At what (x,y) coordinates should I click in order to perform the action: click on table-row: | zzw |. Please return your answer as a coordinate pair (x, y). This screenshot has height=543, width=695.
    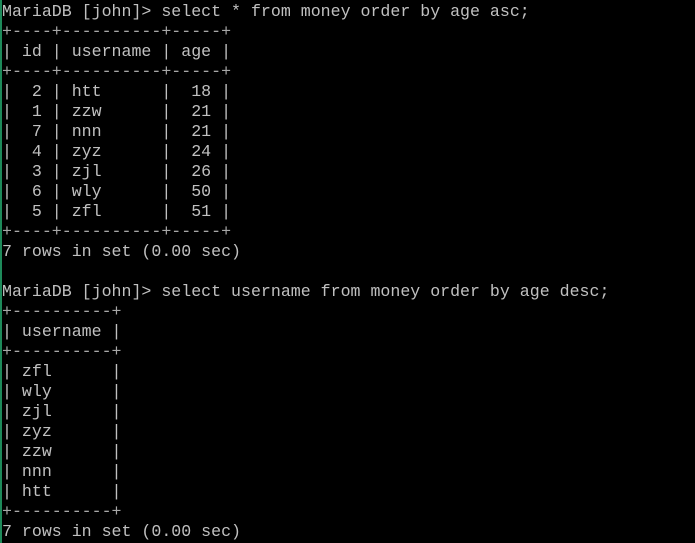
    Looking at the image, I should click on (62, 451).